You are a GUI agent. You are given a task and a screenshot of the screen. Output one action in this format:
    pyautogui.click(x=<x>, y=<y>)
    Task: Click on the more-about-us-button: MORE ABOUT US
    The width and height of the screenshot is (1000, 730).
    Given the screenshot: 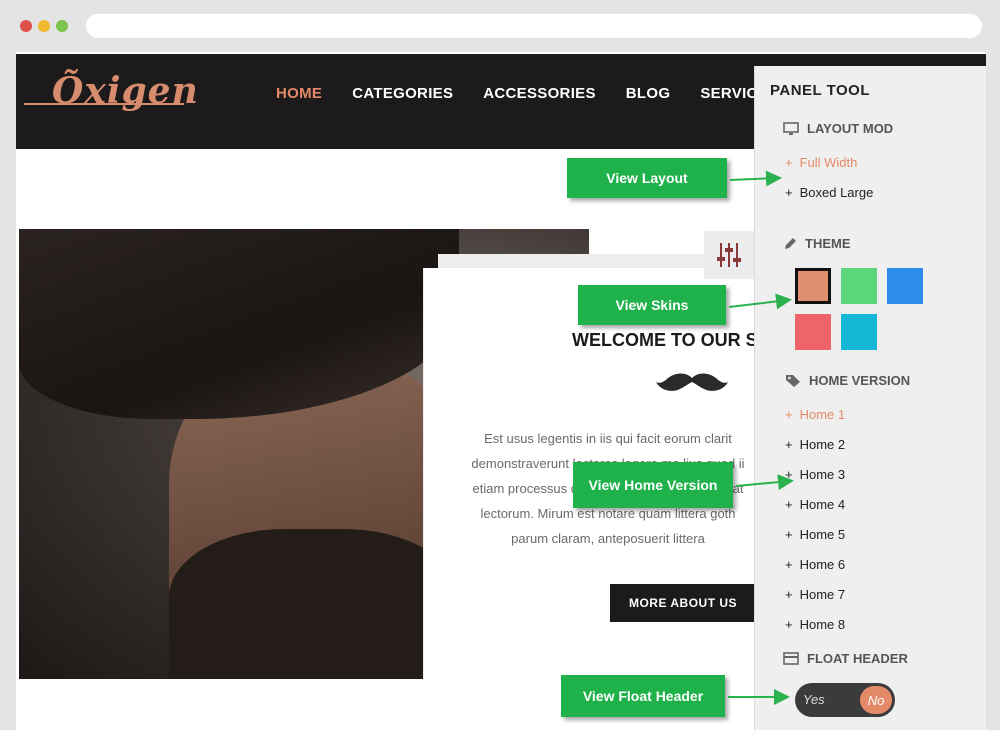 What is the action you would take?
    pyautogui.click(x=683, y=603)
    